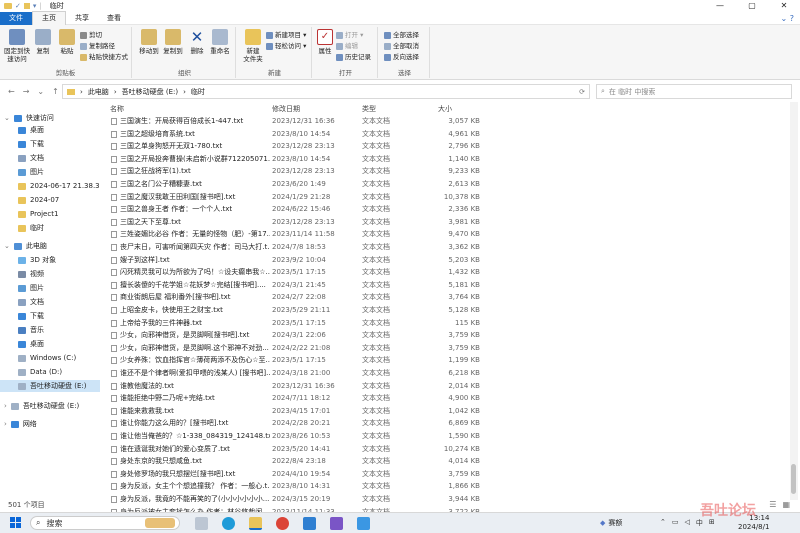 The width and height of the screenshot is (800, 533). I want to click on search-input: ⌕ 在 临时 中搜索, so click(694, 91).